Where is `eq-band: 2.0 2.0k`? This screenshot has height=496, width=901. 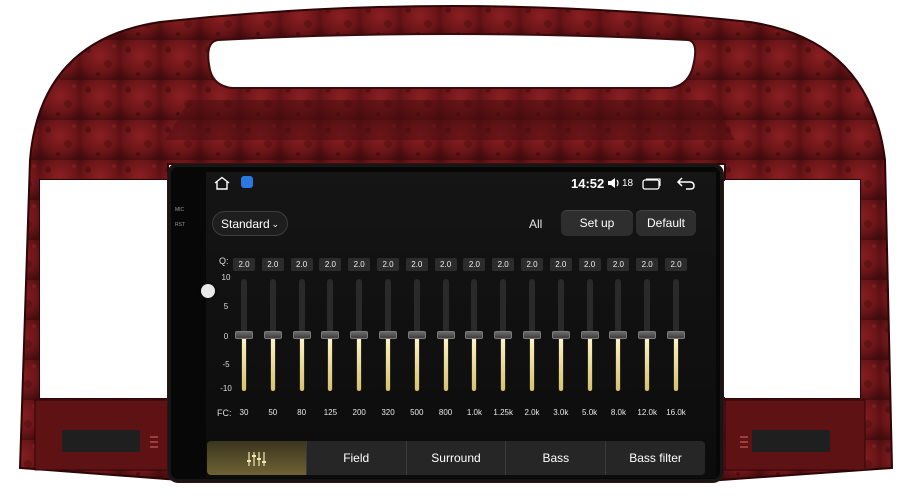
eq-band: 2.0 2.0k is located at coordinates (532, 342).